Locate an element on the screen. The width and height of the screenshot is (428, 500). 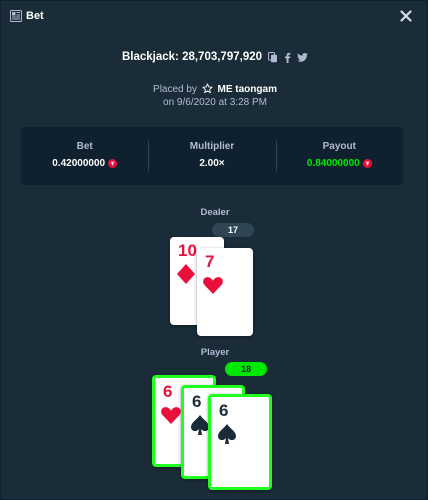
copy-icon is located at coordinates (273, 56).